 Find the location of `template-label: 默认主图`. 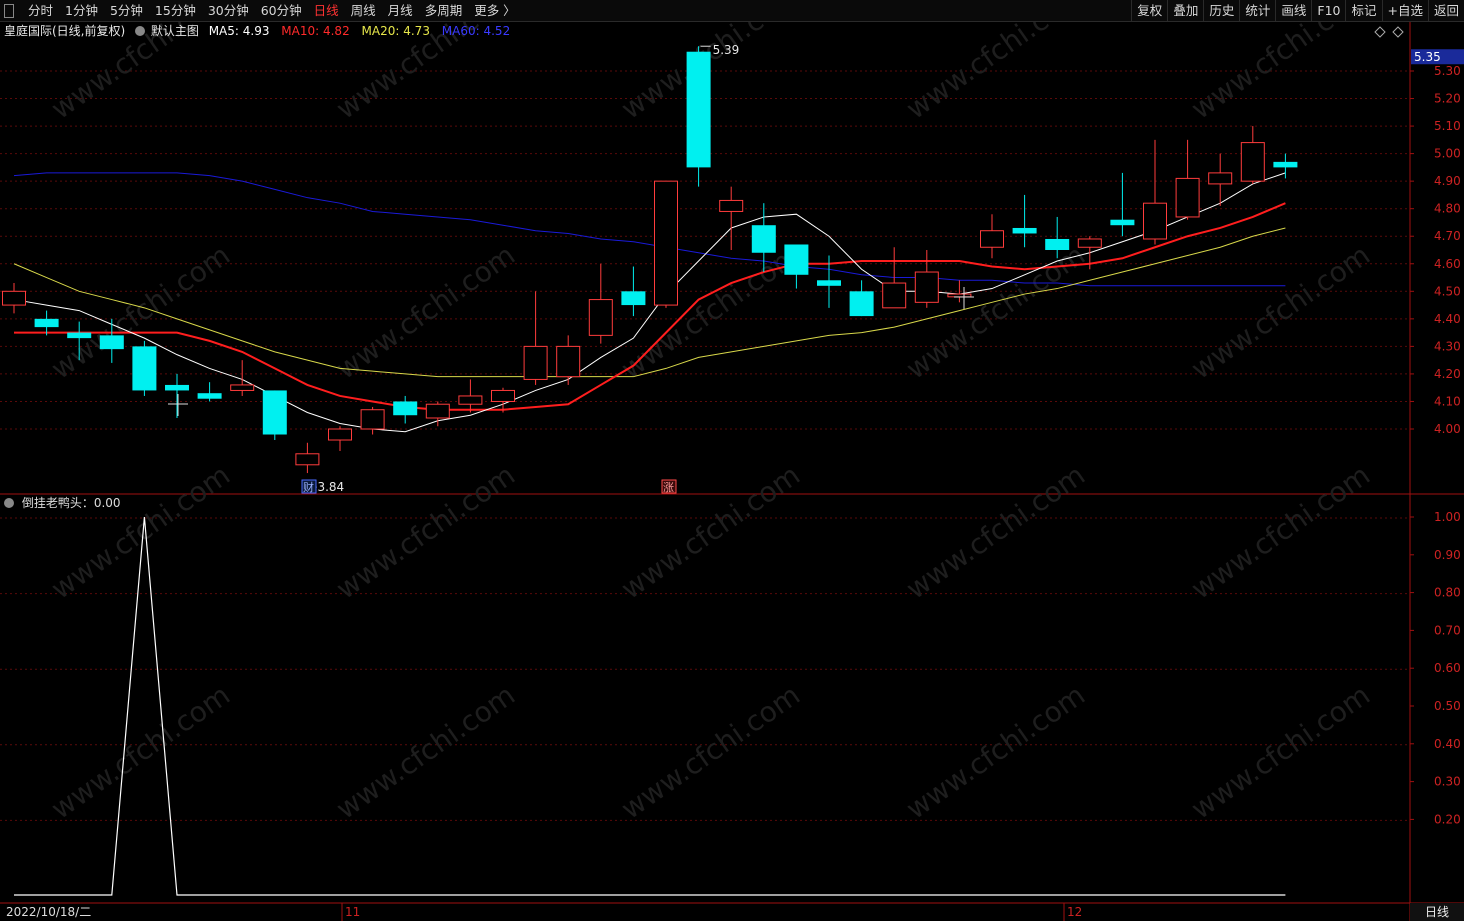

template-label: 默认主图 is located at coordinates (175, 31).